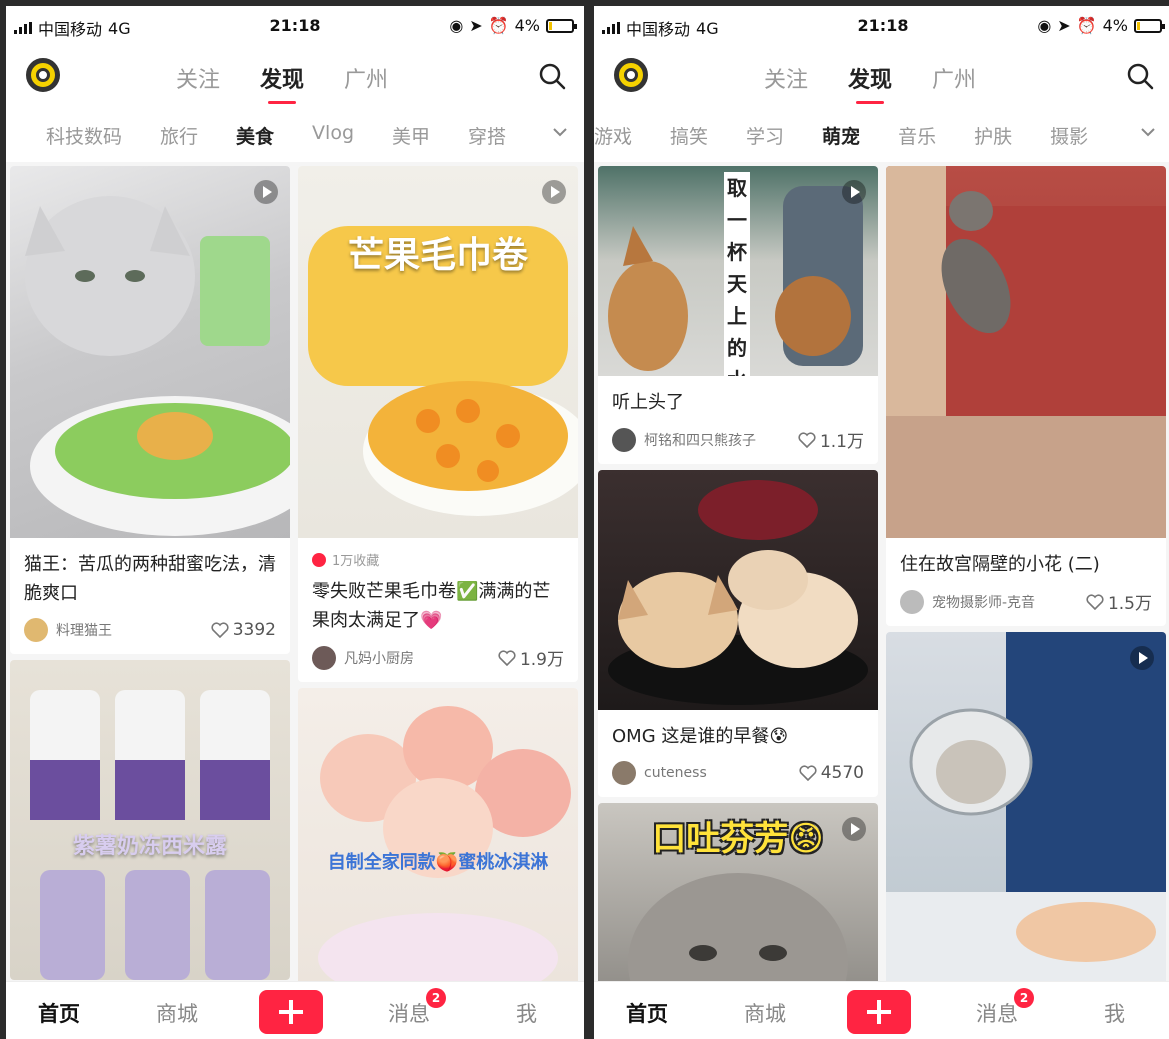  What do you see at coordinates (84, 631) in the screenshot?
I see `author-name: 料理猫王` at bounding box center [84, 631].